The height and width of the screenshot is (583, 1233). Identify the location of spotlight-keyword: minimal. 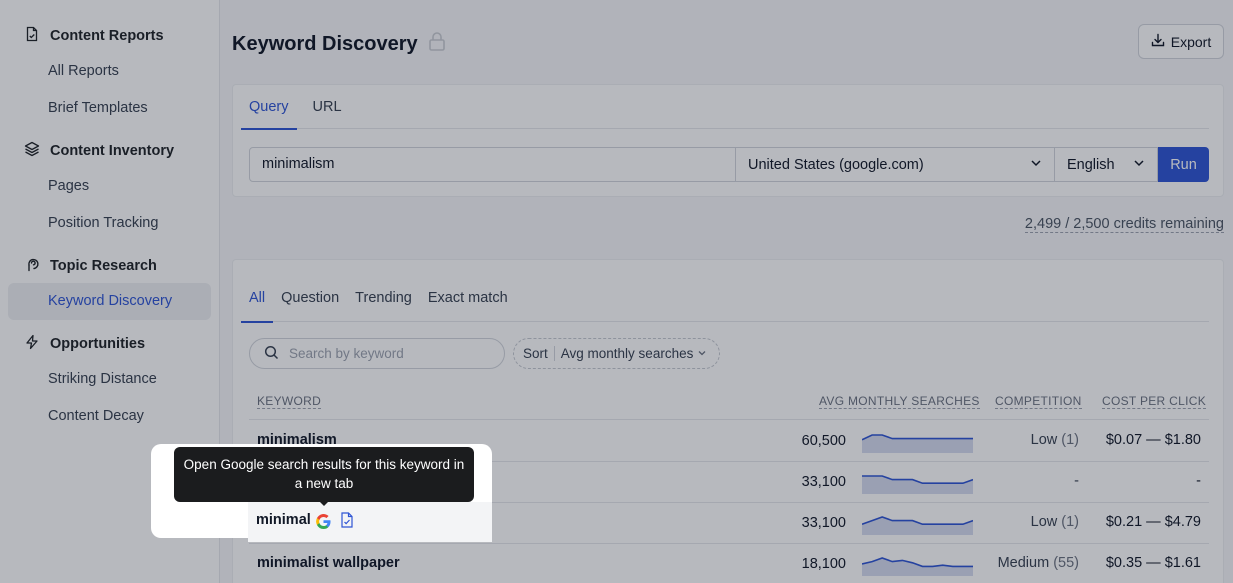
(283, 520).